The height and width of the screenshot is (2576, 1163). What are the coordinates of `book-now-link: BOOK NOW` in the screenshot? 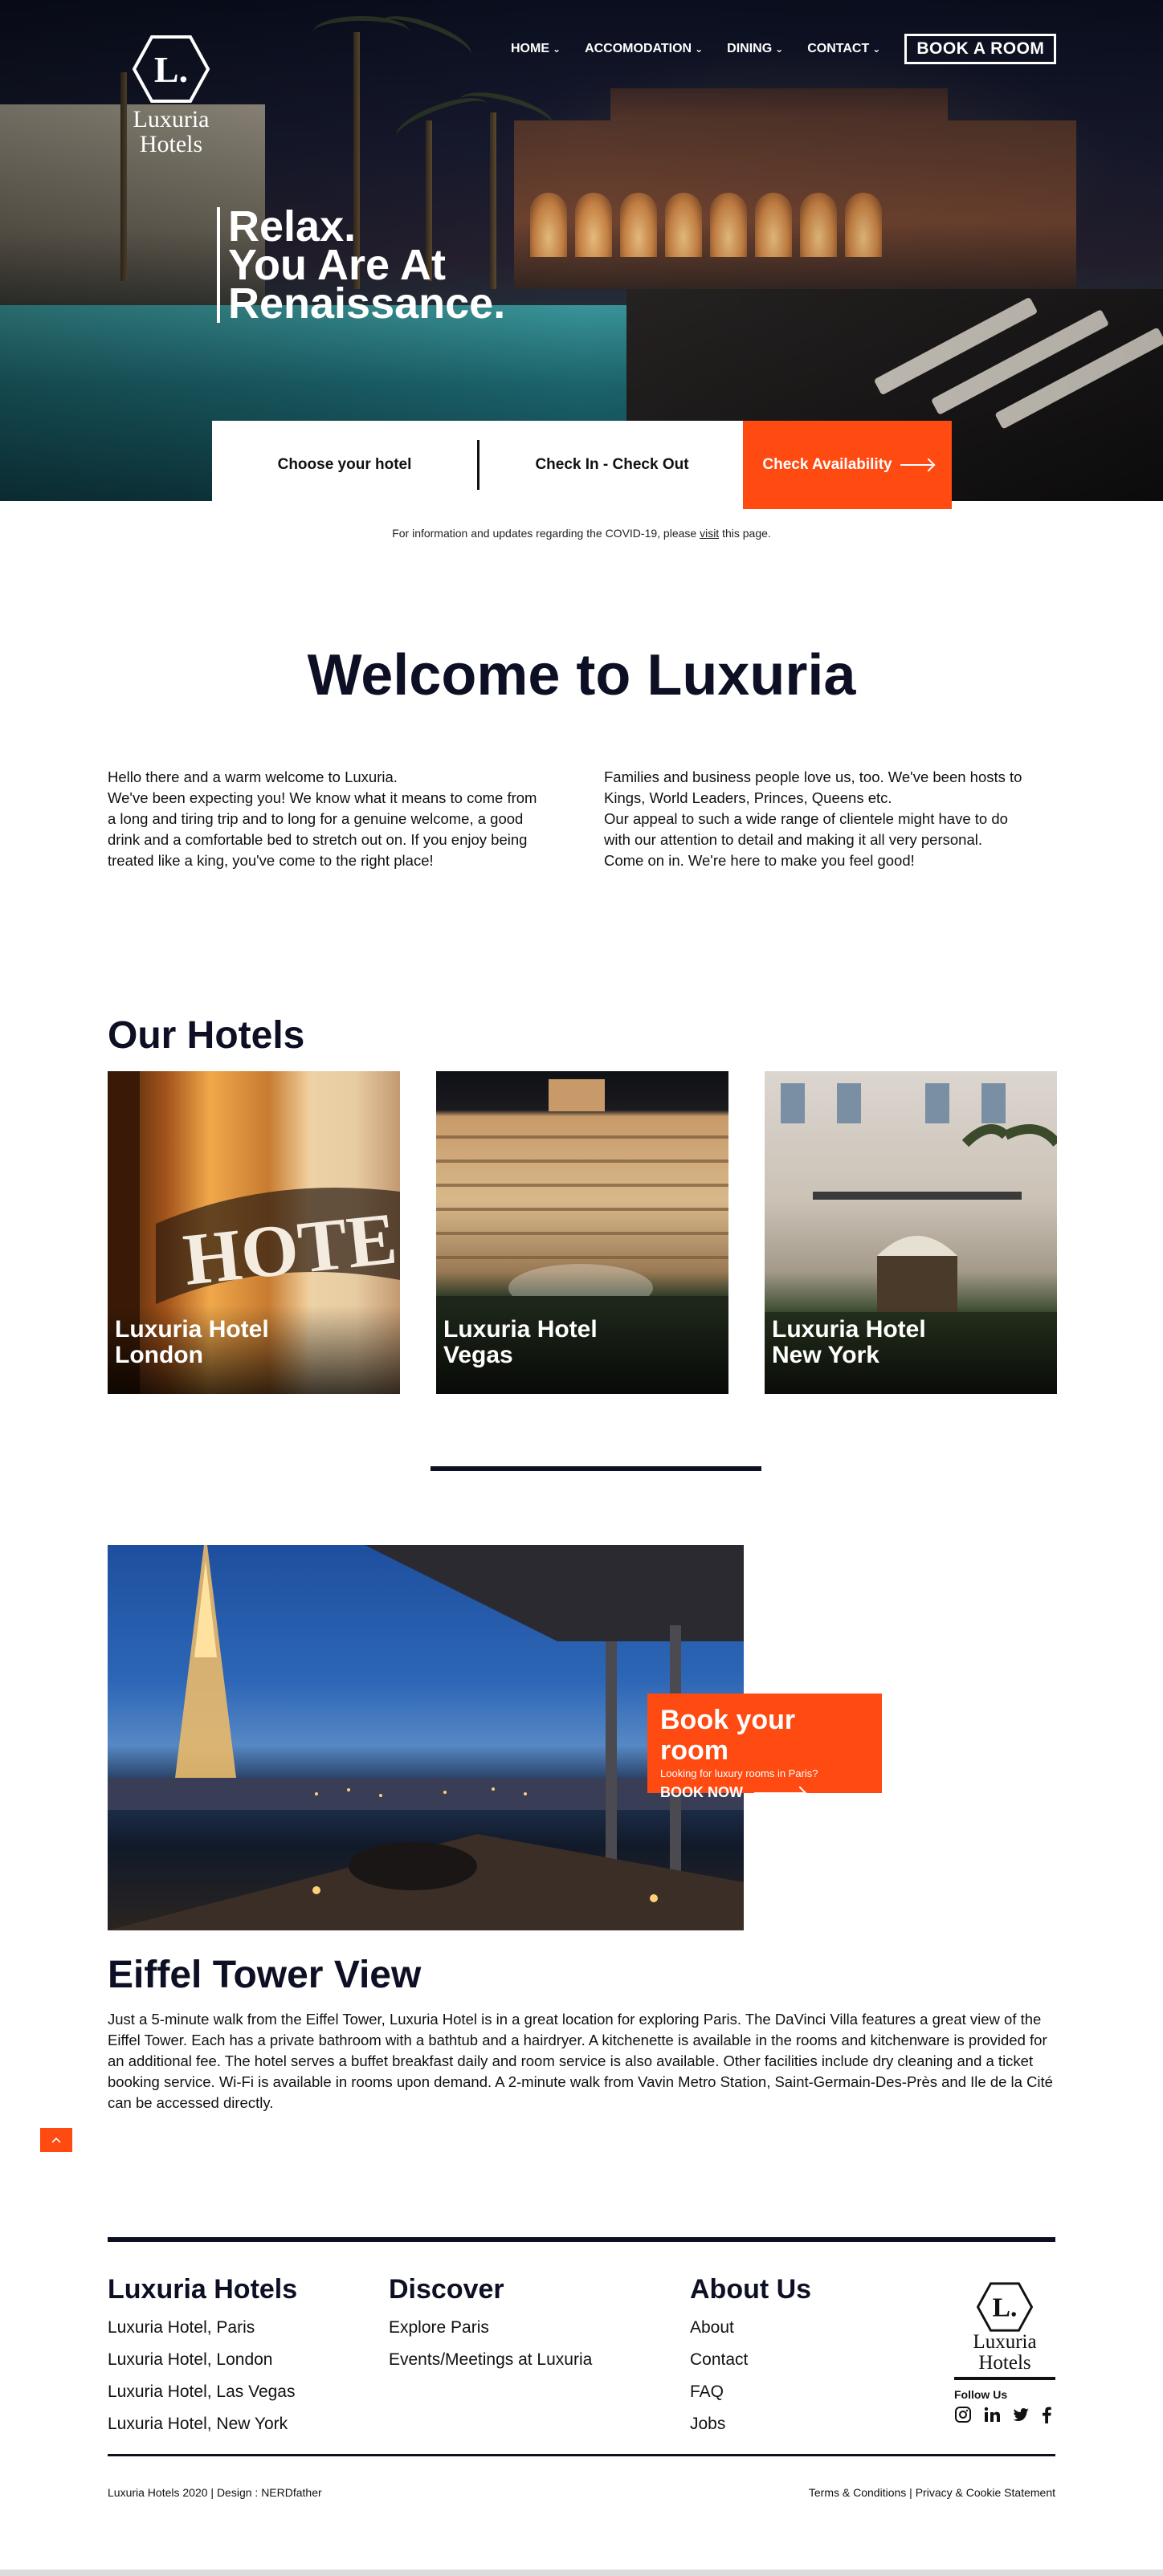 It's located at (764, 1793).